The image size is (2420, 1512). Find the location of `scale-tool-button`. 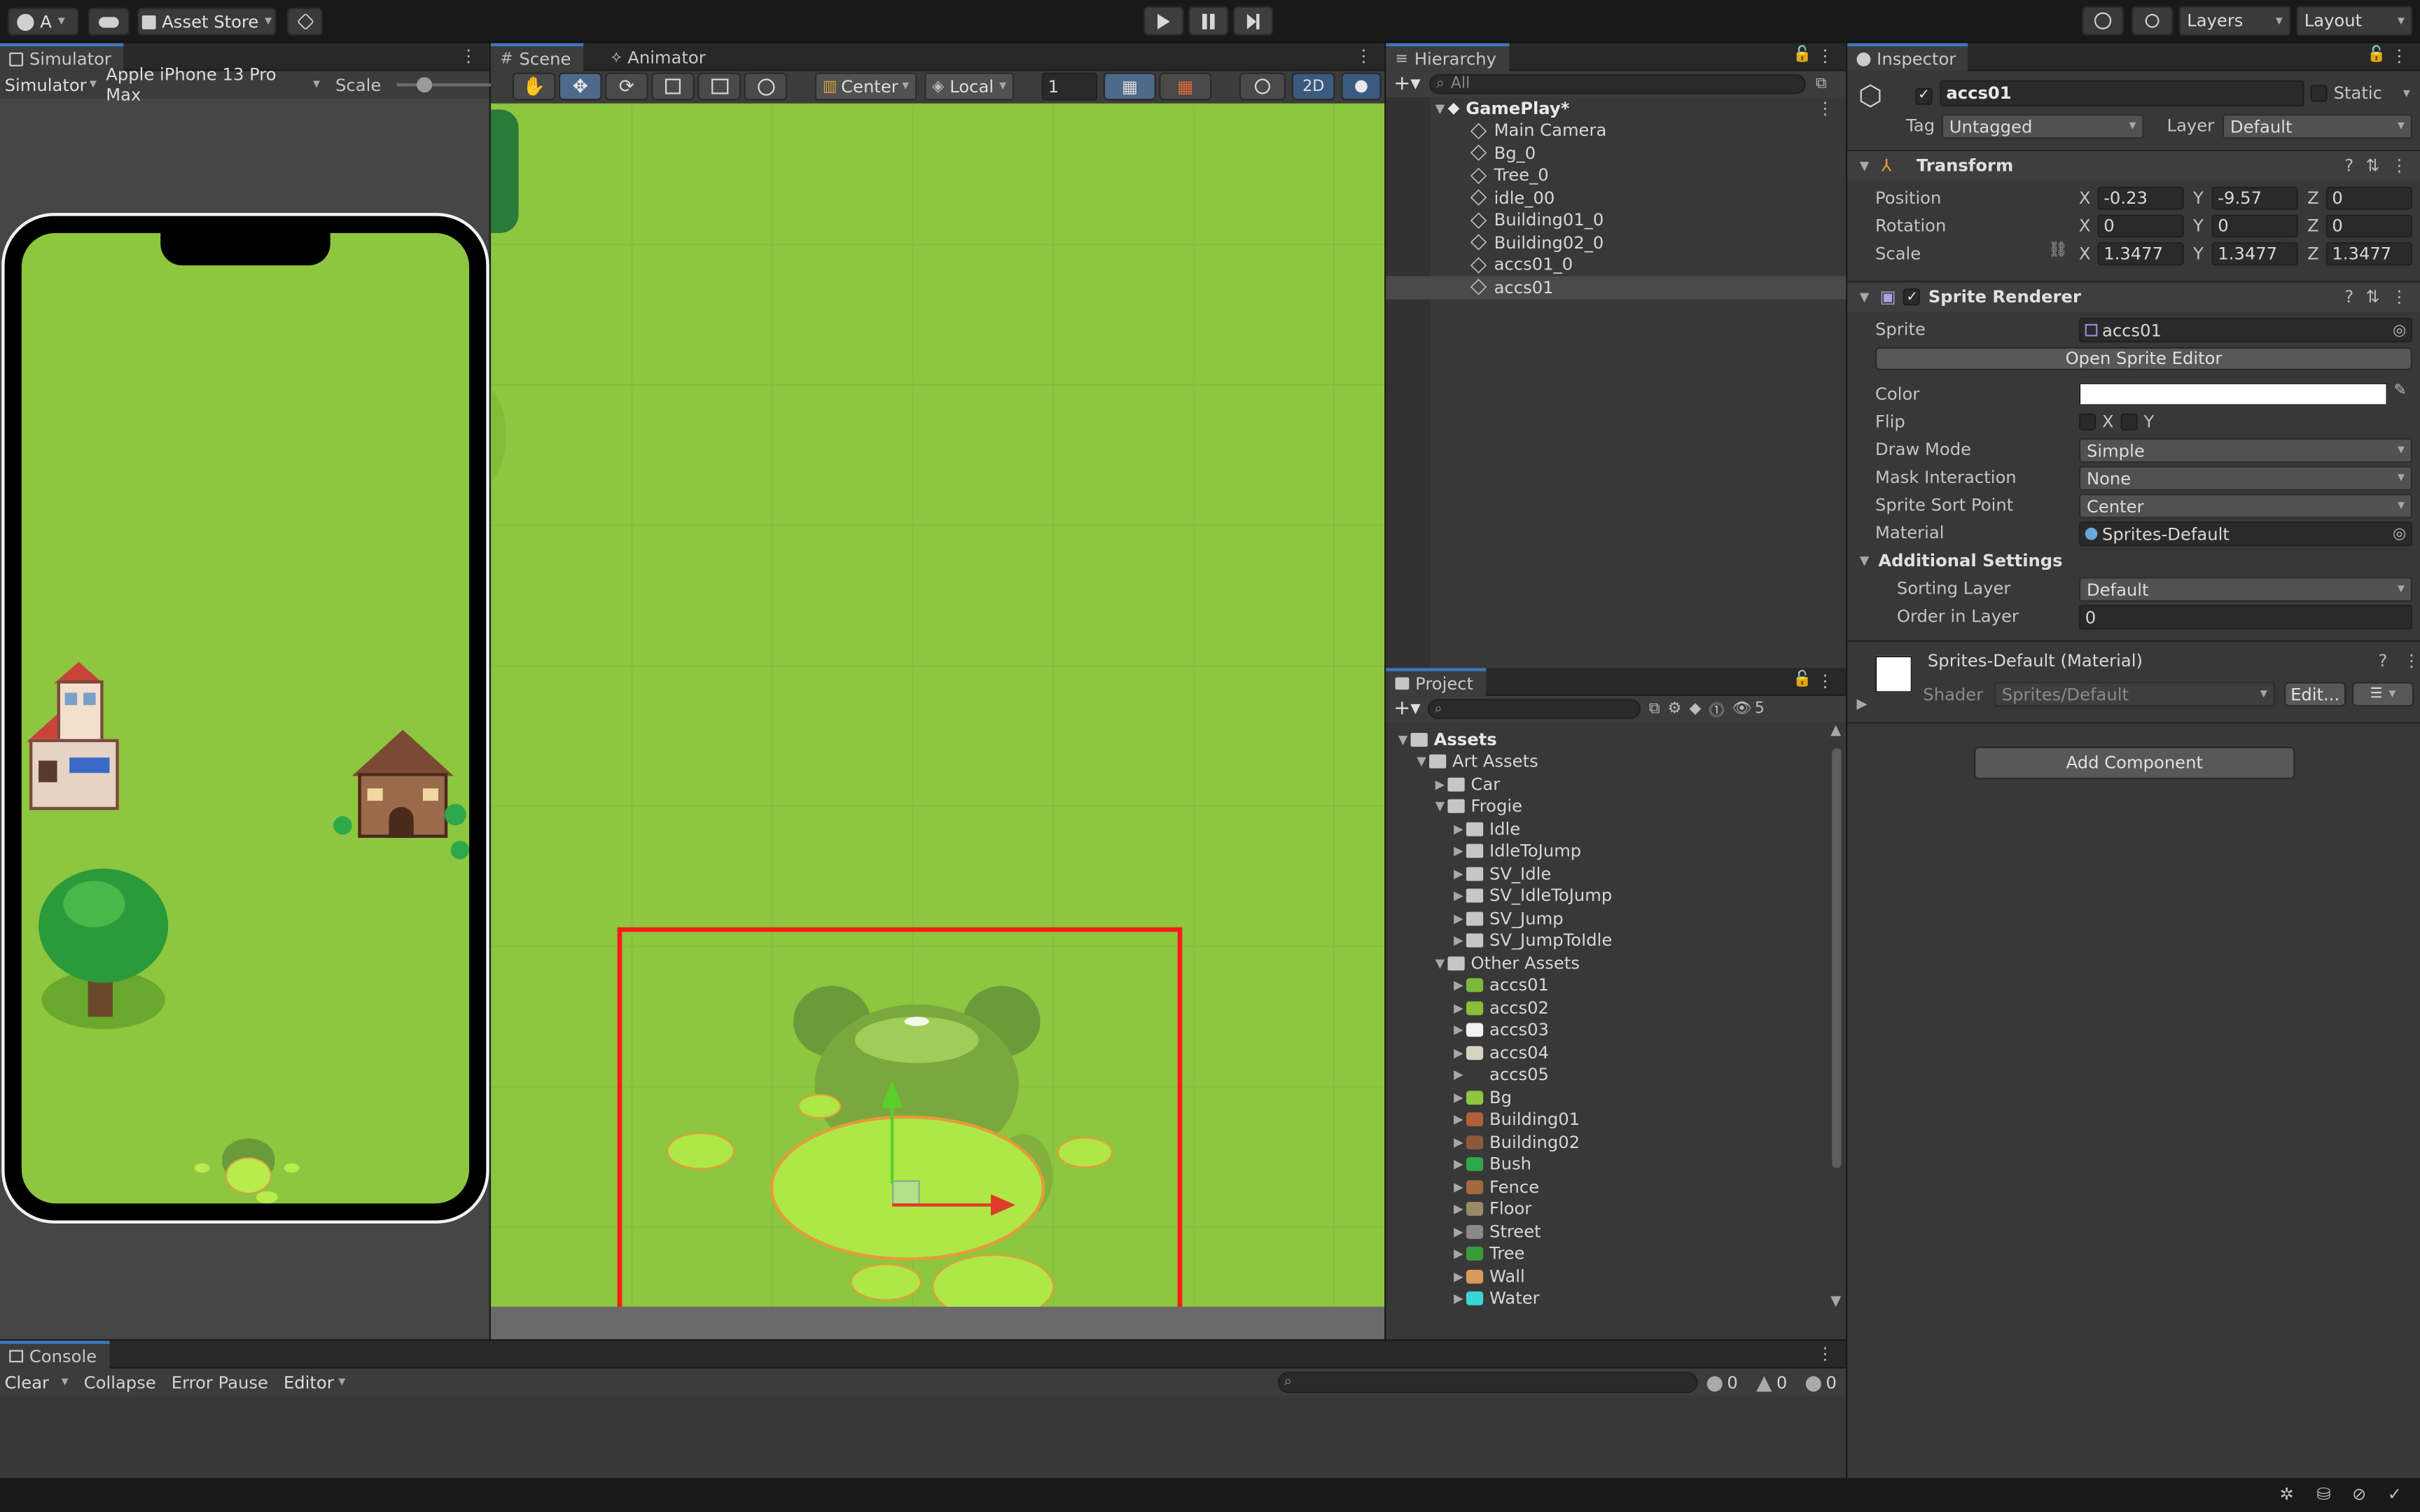

scale-tool-button is located at coordinates (673, 86).